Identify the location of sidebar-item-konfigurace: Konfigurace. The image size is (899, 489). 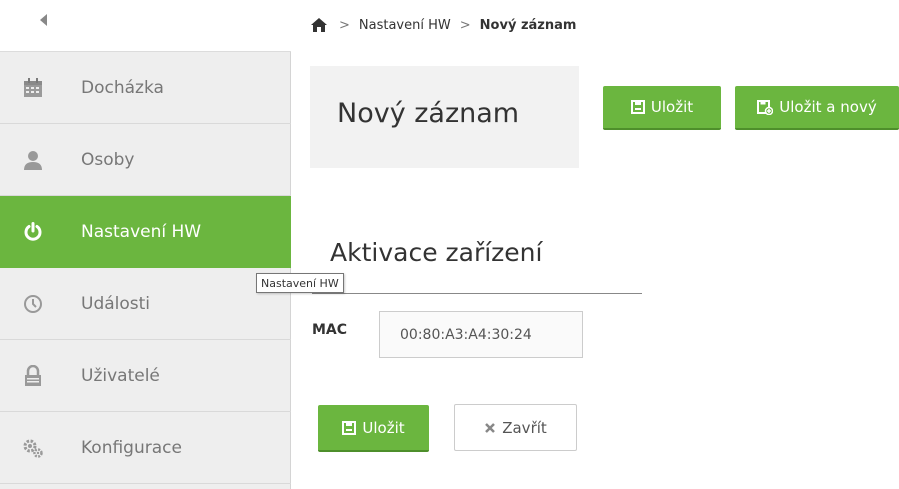
(145, 448).